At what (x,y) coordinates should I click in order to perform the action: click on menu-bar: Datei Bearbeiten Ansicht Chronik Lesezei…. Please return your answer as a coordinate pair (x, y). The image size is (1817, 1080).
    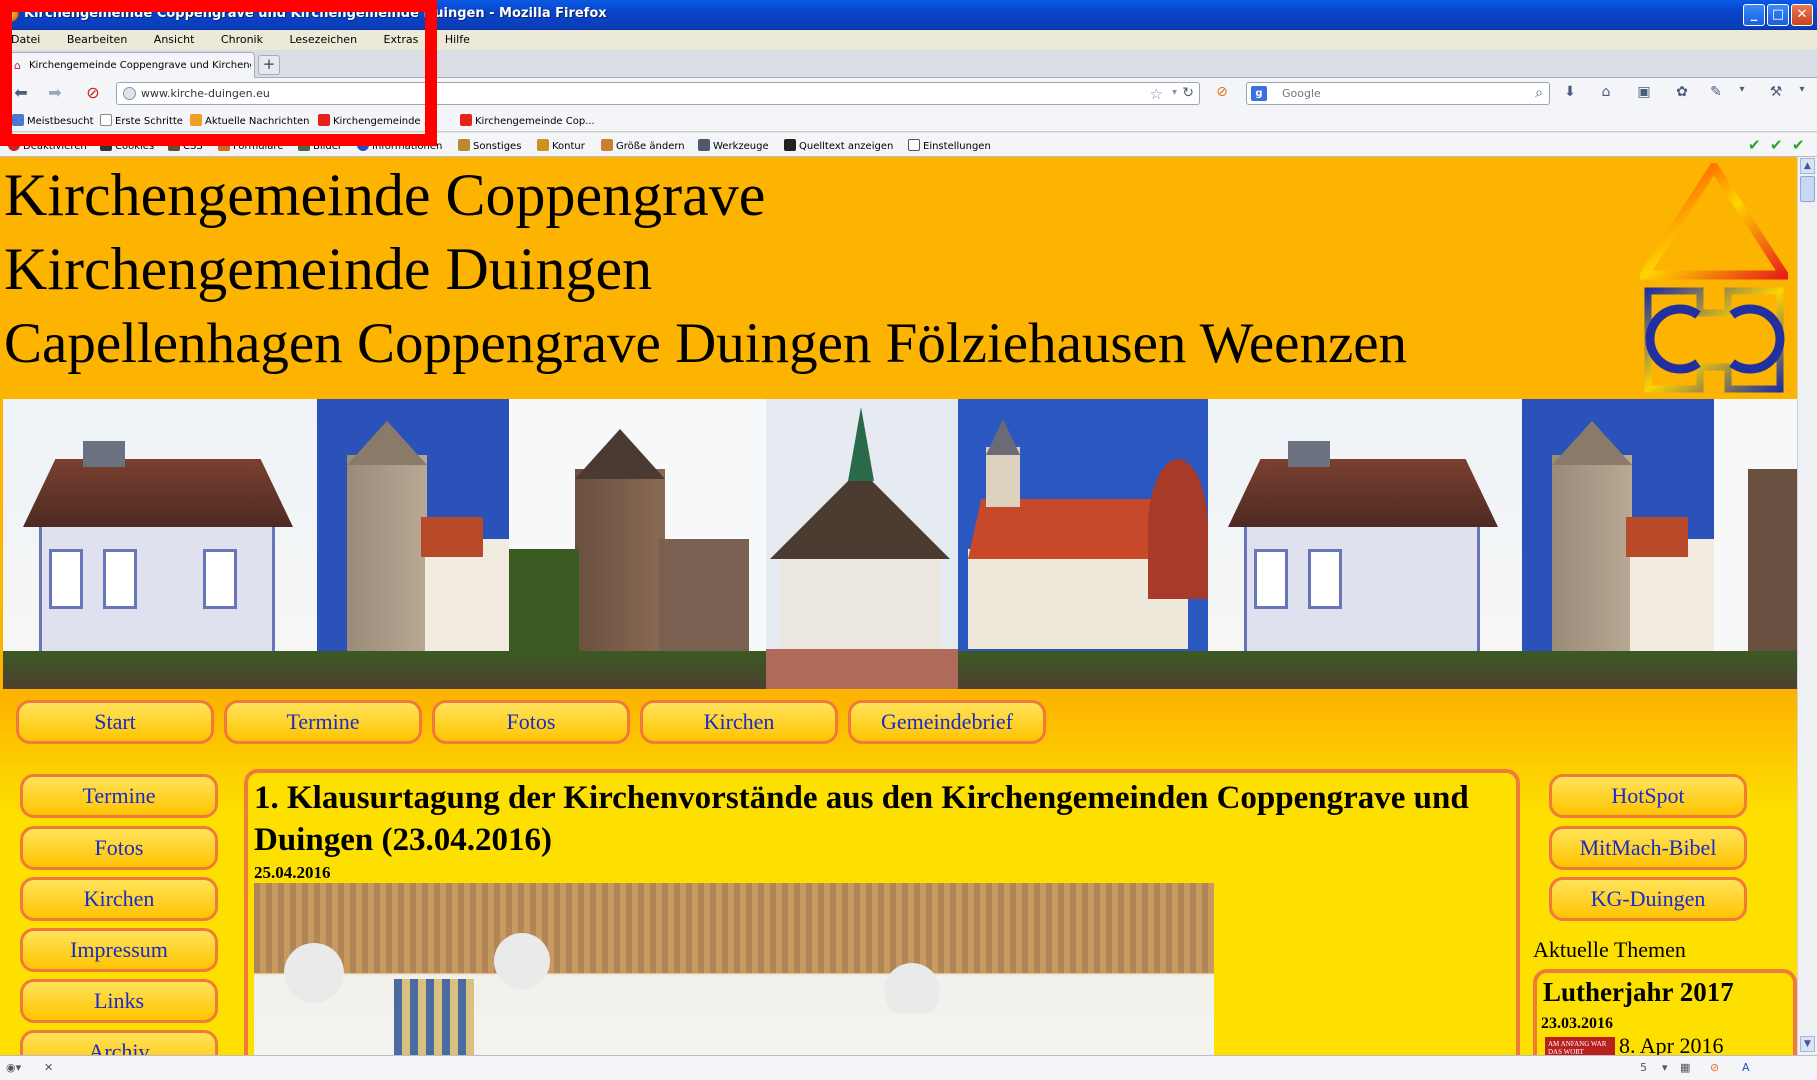
    Looking at the image, I should click on (908, 40).